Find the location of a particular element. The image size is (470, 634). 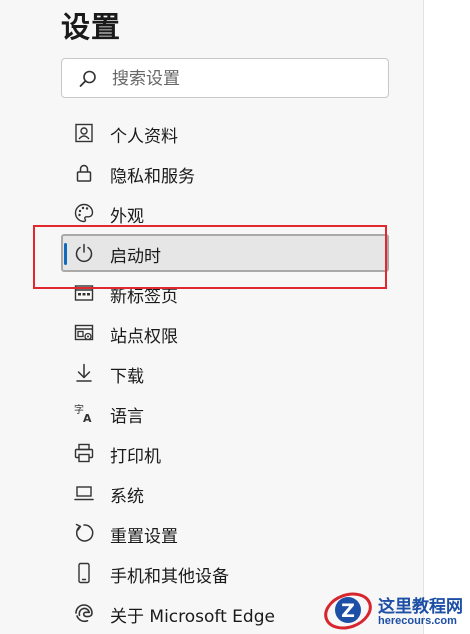

sidebar-item-label: 隐私和服务 is located at coordinates (152, 177).